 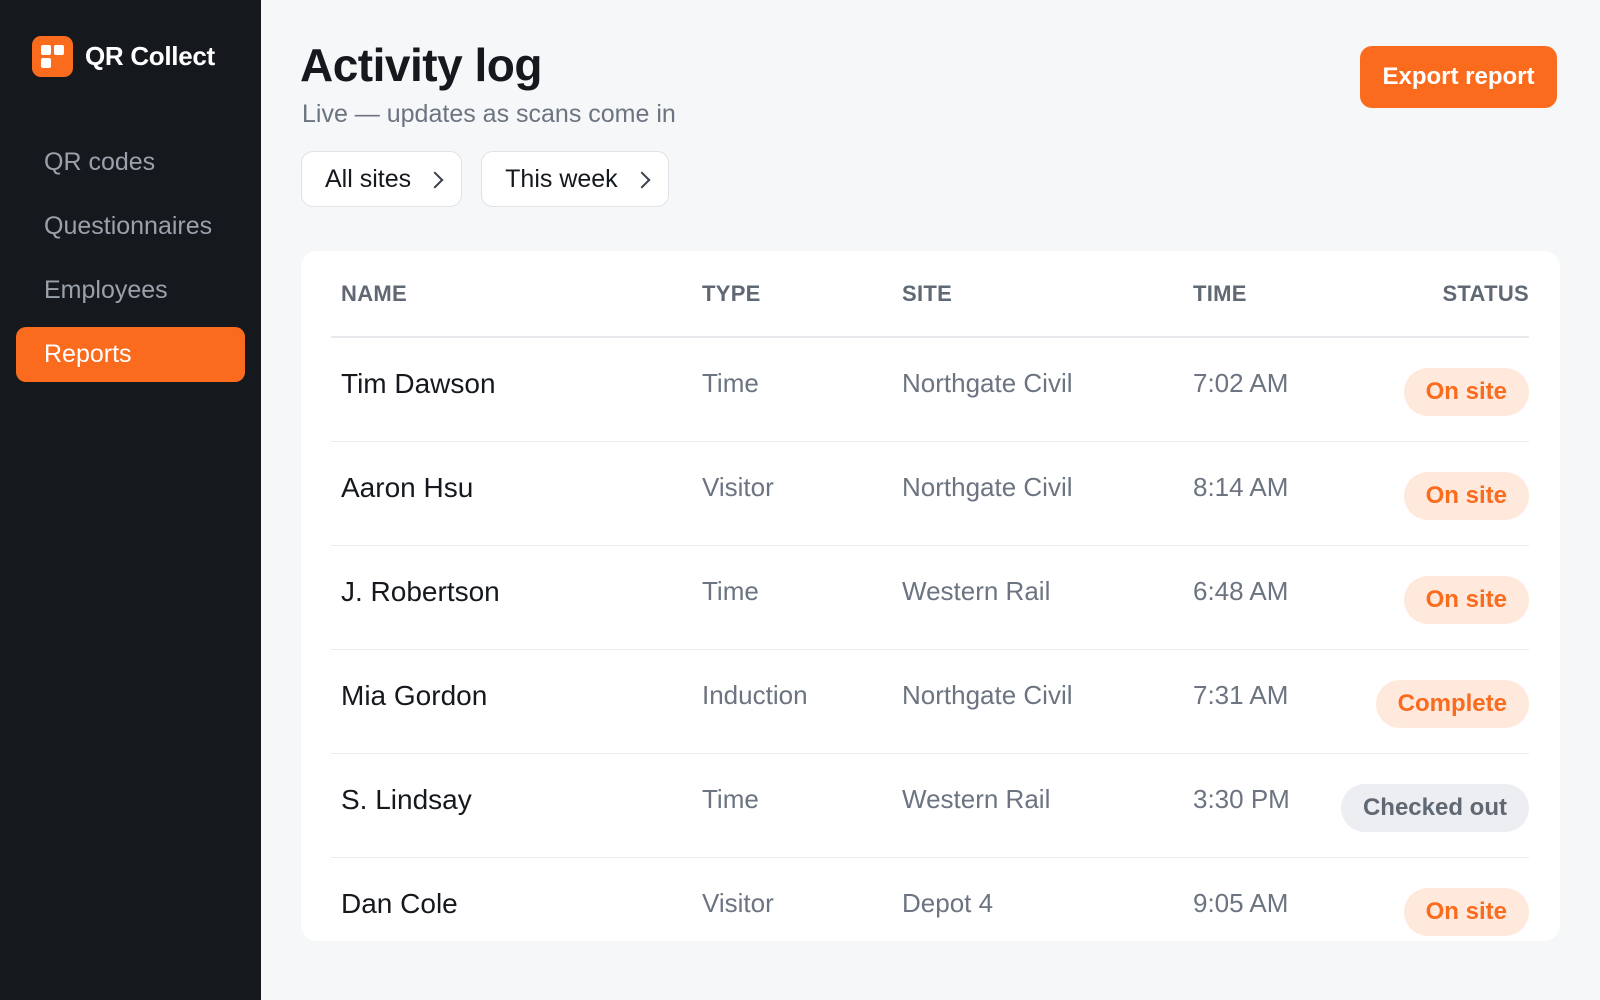 What do you see at coordinates (130, 162) in the screenshot?
I see `sidebar-item-qr-codes: QR codes` at bounding box center [130, 162].